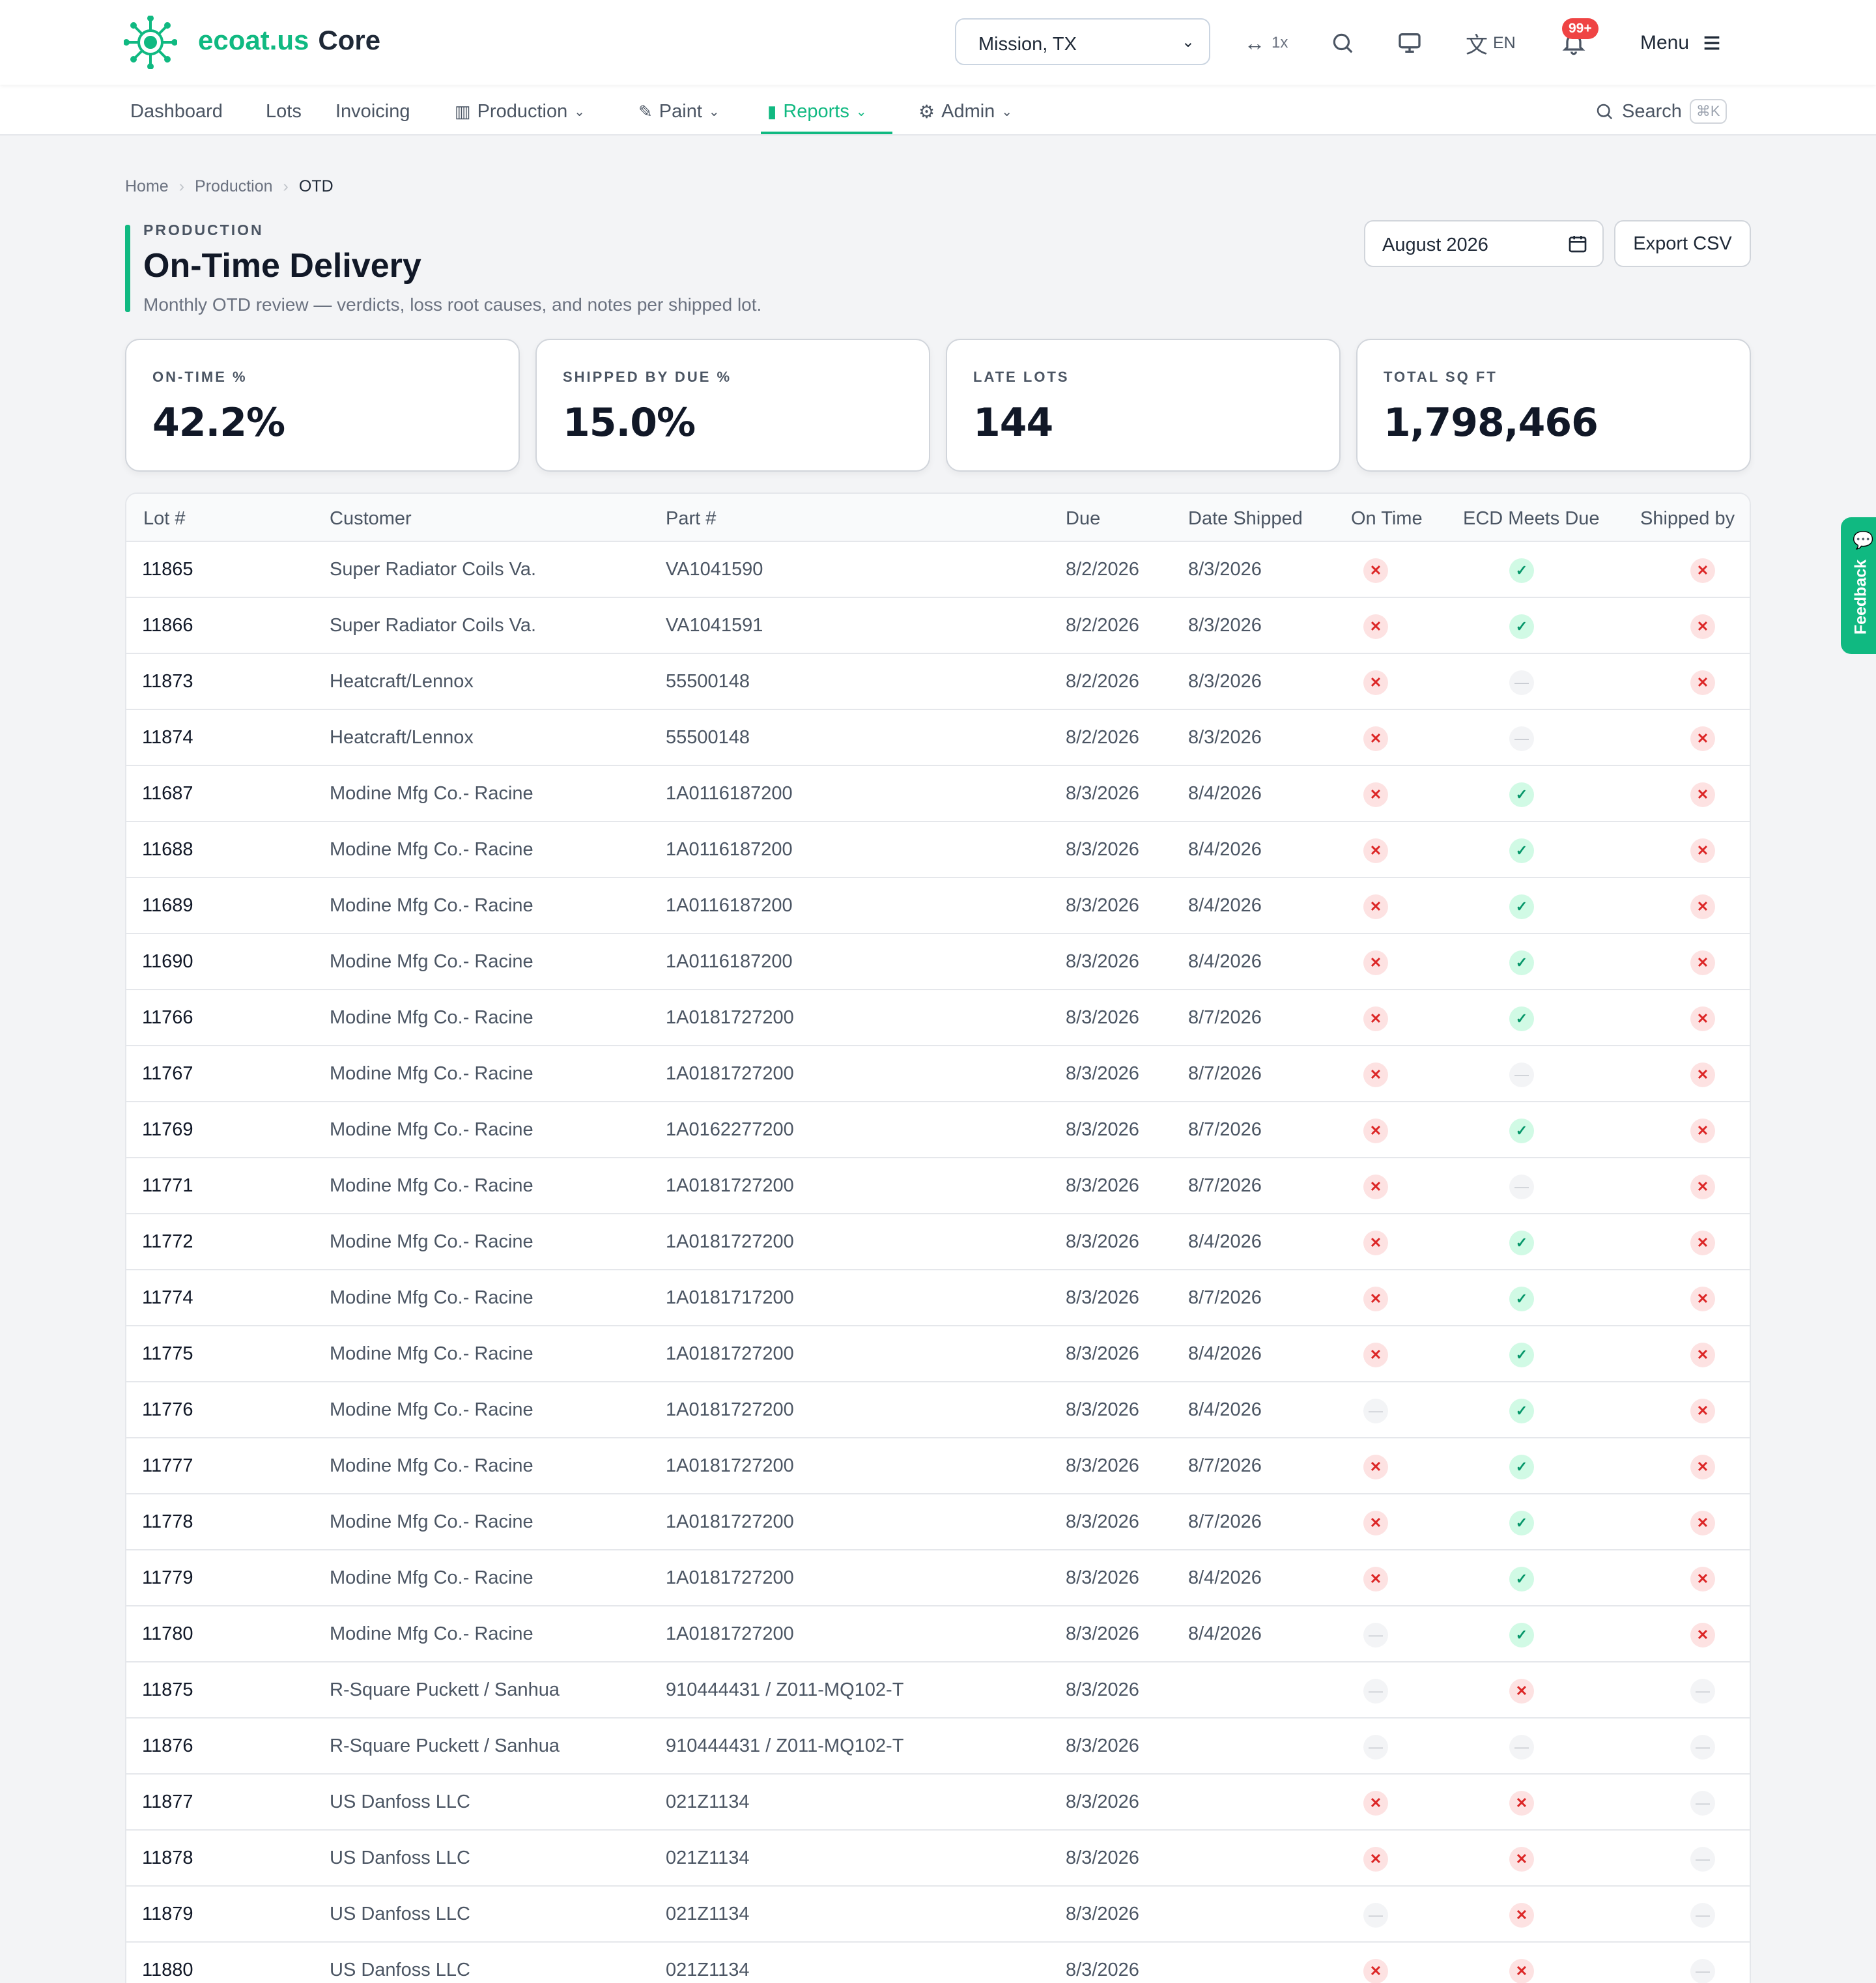 The image size is (1876, 1983). What do you see at coordinates (168, 1017) in the screenshot?
I see `lot-cell: 11766` at bounding box center [168, 1017].